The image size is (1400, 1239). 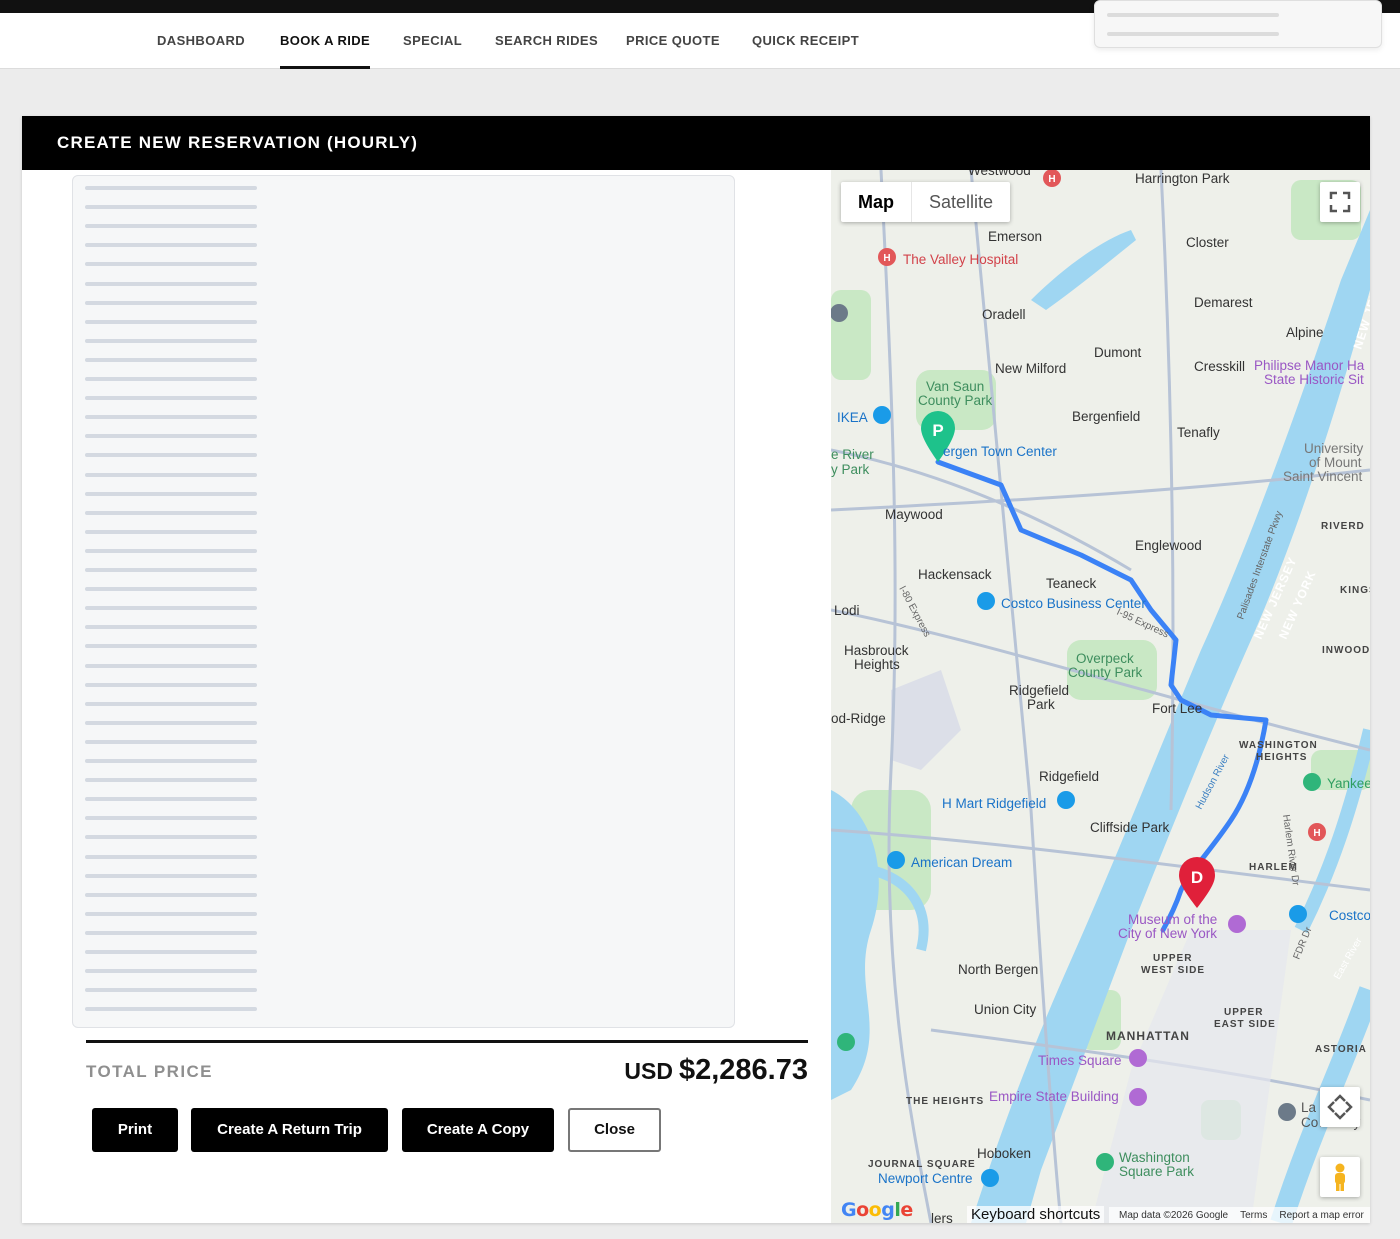 What do you see at coordinates (1105, 658) in the screenshot?
I see `svg-text: Overpeck` at bounding box center [1105, 658].